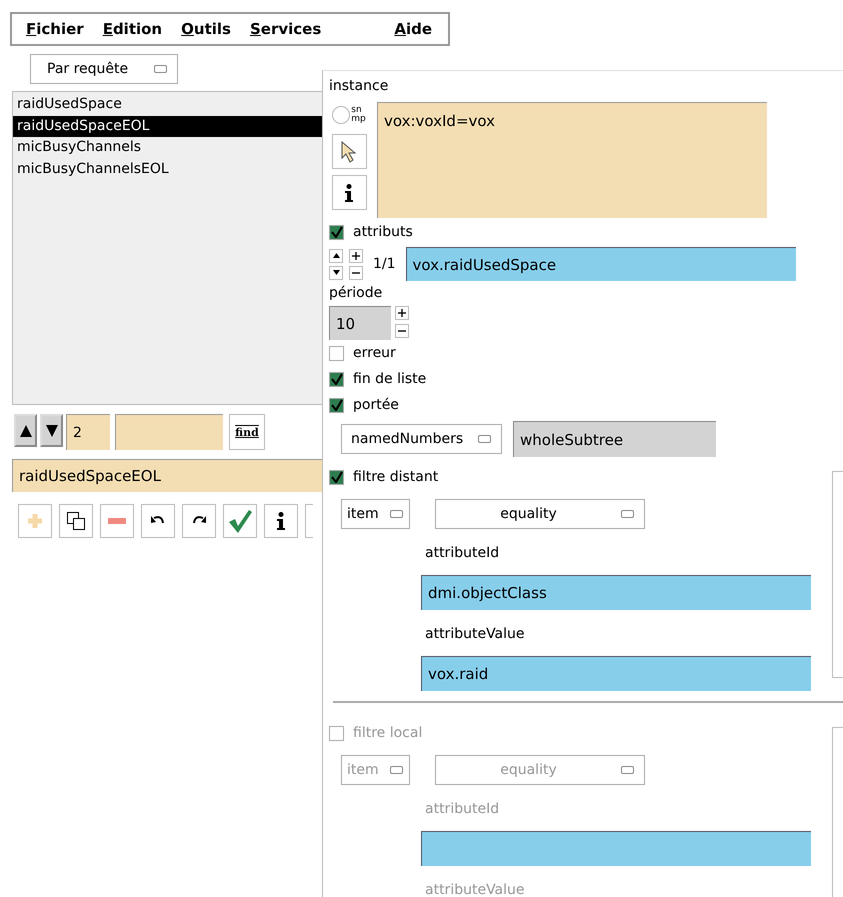 The width and height of the screenshot is (843, 897). Describe the element at coordinates (540, 514) in the screenshot. I see `match-dropdown: equality` at that location.